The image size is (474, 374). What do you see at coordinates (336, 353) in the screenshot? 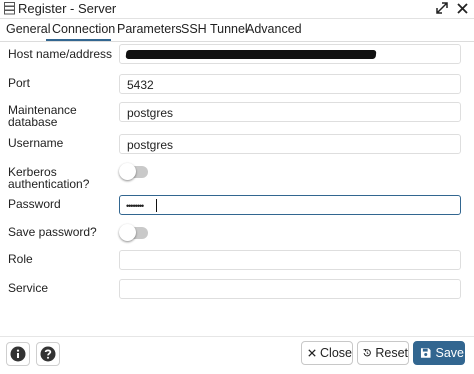
I see `close-button-label: Close` at bounding box center [336, 353].